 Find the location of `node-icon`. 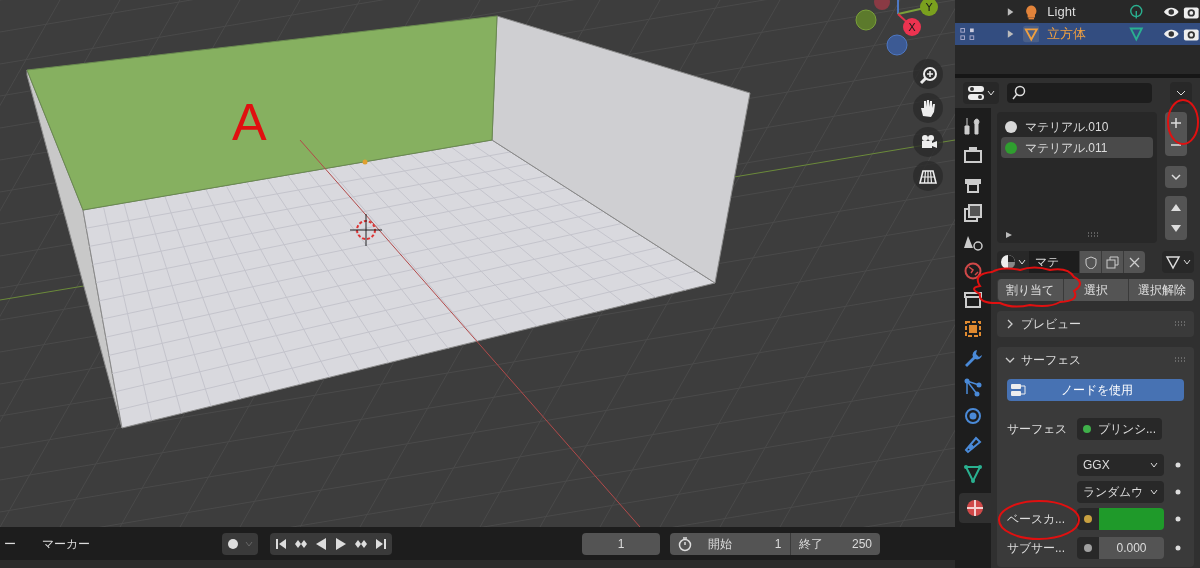

node-icon is located at coordinates (1019, 390).